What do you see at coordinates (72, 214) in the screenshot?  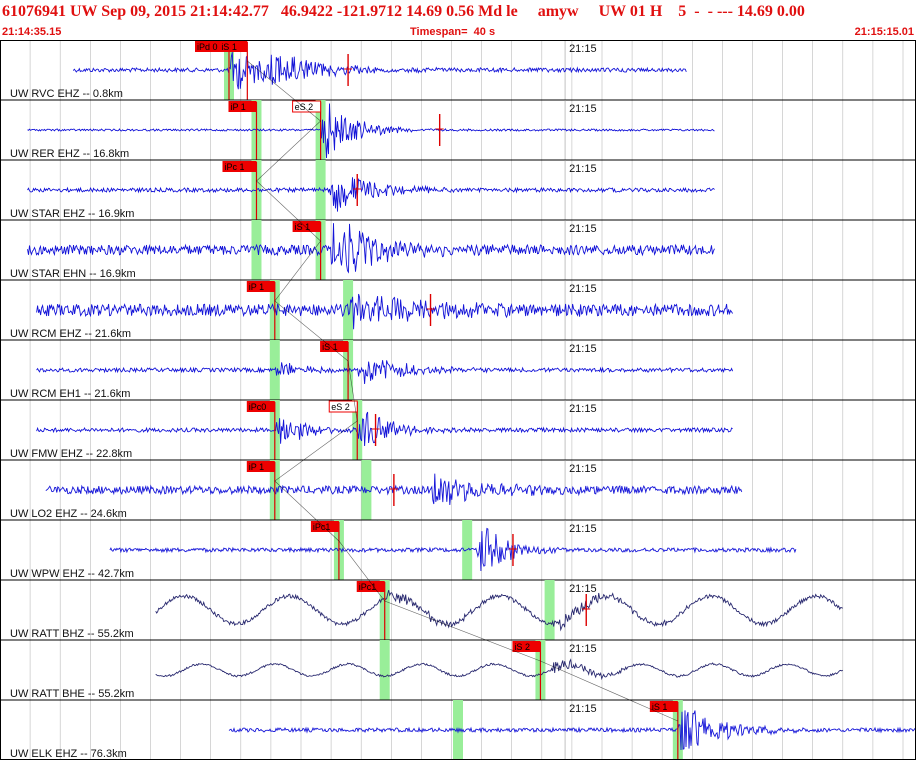 I see `channel-label: UW STAR EHZ -- 16.9km` at bounding box center [72, 214].